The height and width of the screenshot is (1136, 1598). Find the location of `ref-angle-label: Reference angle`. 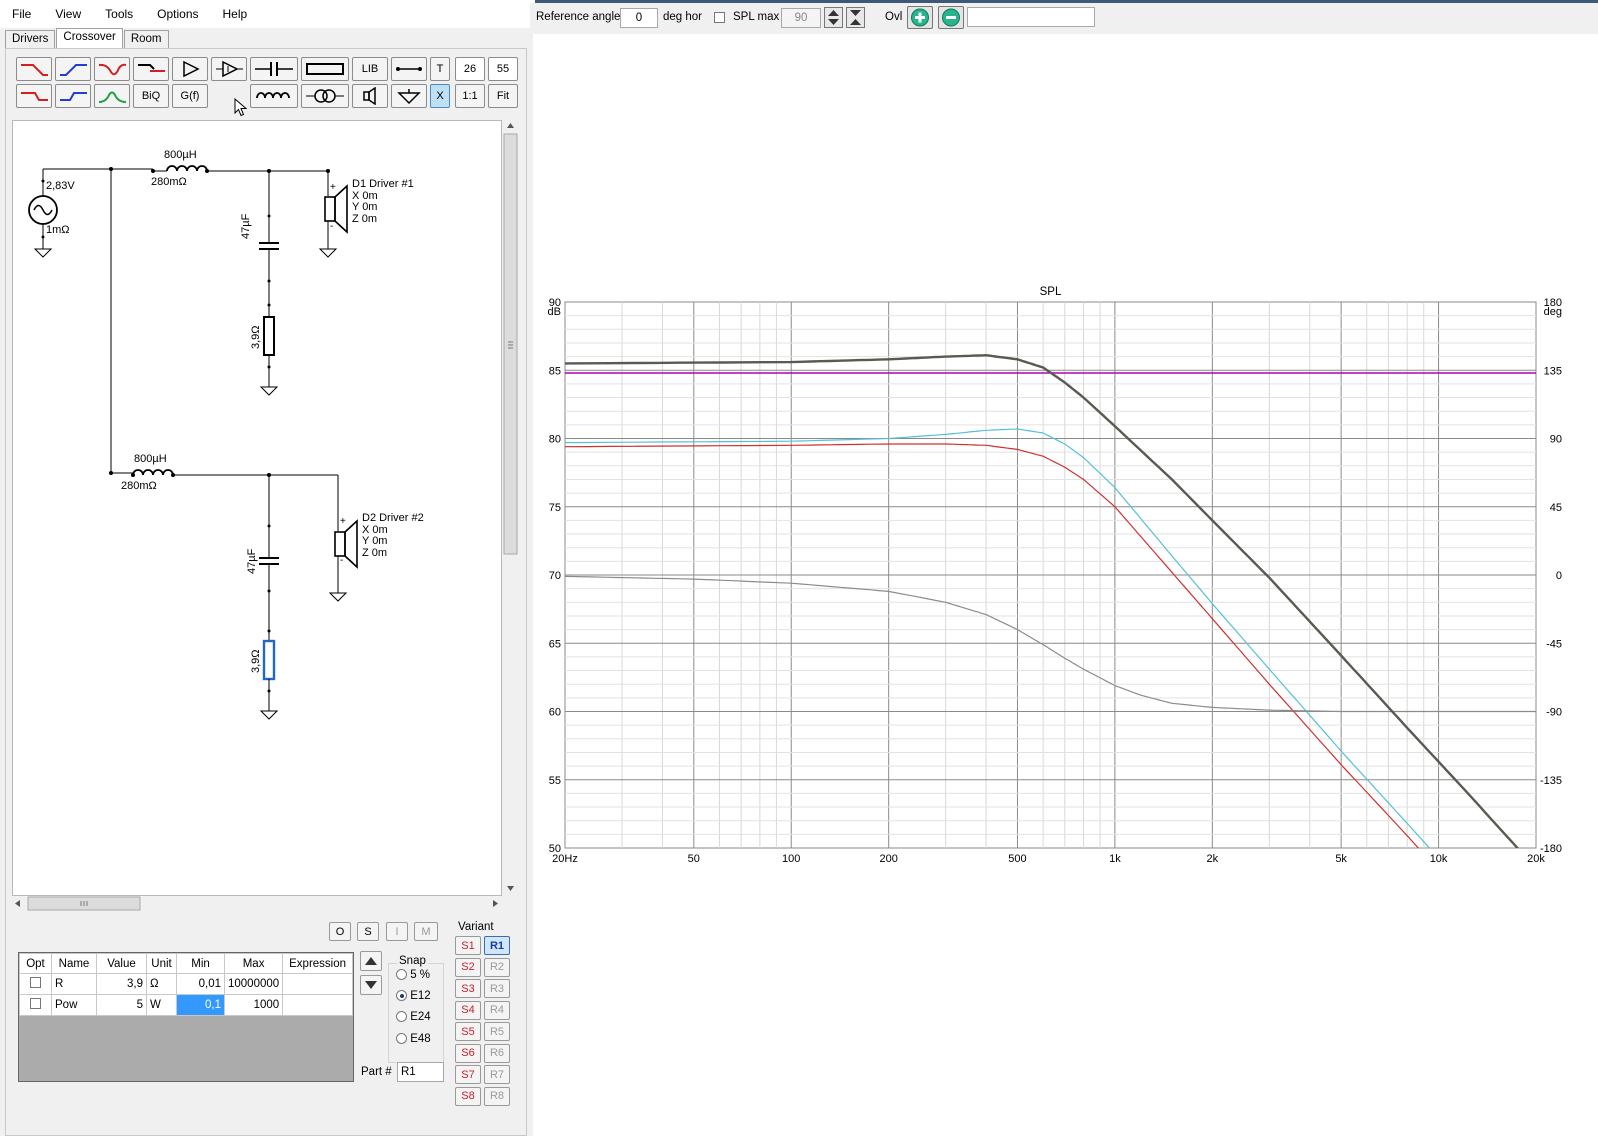

ref-angle-label: Reference angle is located at coordinates (578, 17).